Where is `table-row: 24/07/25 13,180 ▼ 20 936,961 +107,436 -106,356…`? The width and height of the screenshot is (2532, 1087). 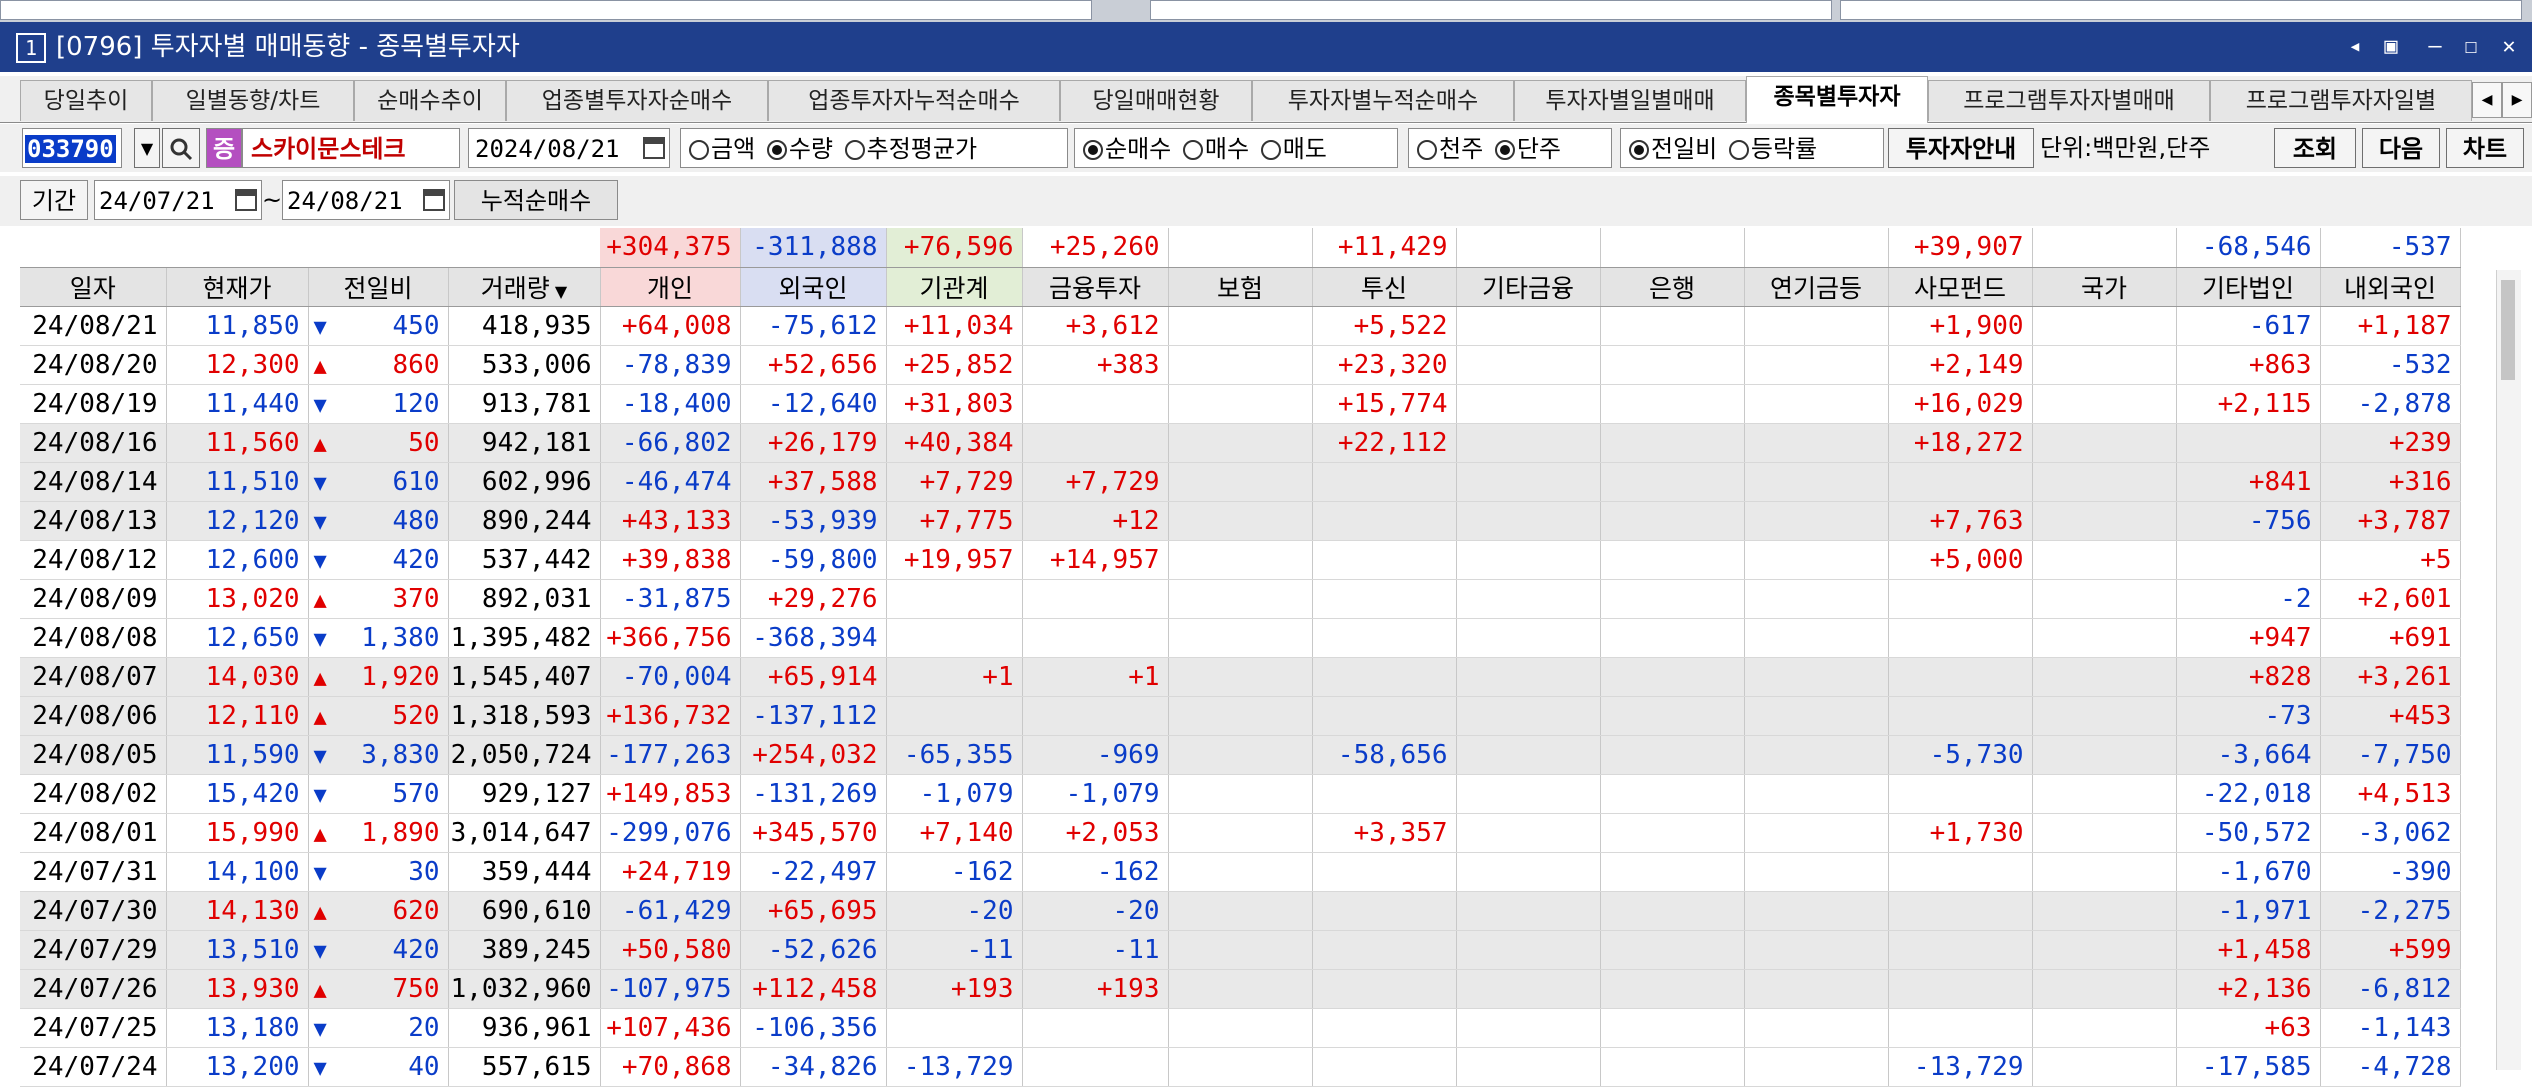 table-row: 24/07/25 13,180 ▼ 20 936,961 +107,436 -106,356… is located at coordinates (1240, 1028).